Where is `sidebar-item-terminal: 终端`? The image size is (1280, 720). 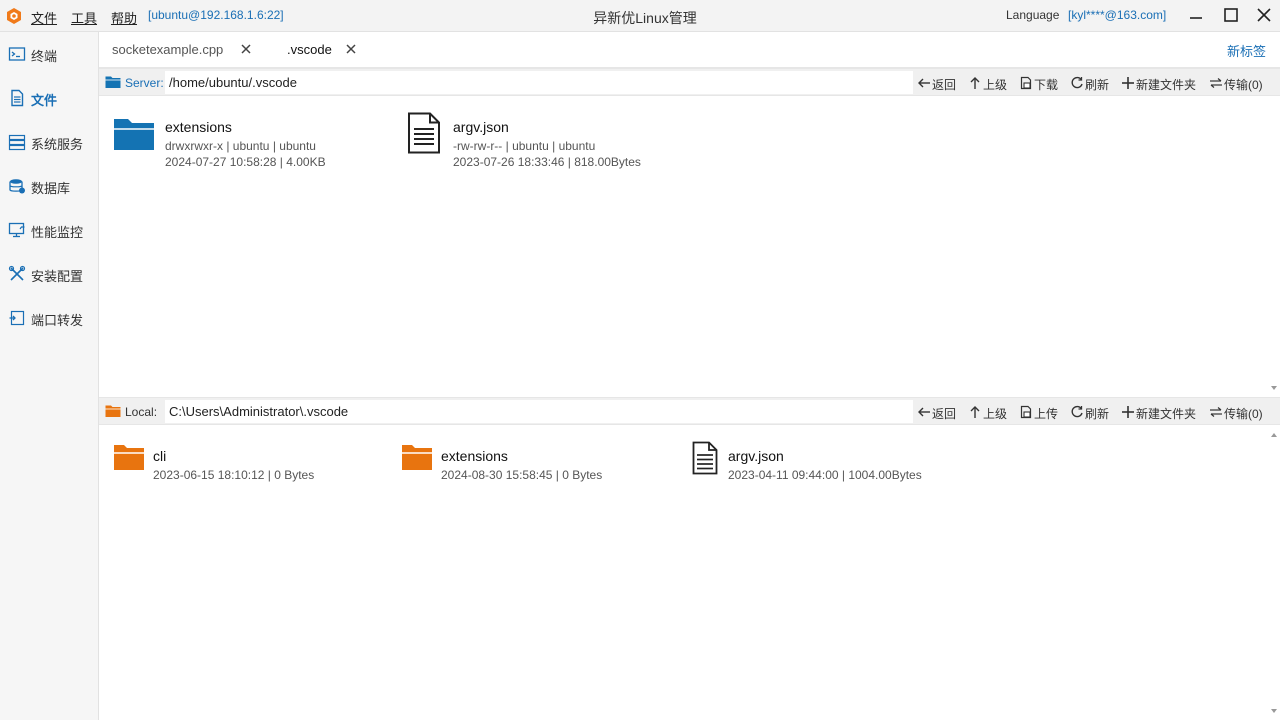
sidebar-item-terminal: 终端 is located at coordinates (49, 54).